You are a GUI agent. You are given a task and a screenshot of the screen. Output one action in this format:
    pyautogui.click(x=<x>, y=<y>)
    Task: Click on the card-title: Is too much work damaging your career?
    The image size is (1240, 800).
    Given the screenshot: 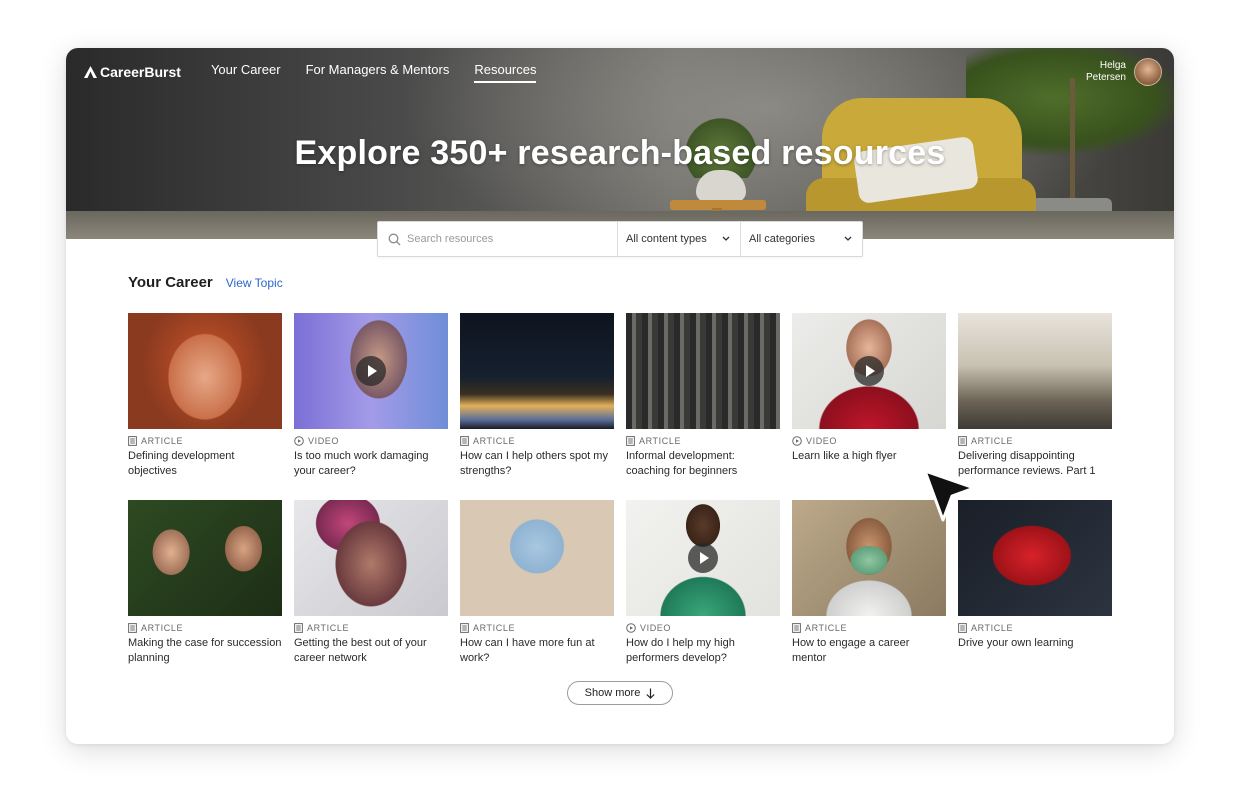 What is the action you would take?
    pyautogui.click(x=371, y=464)
    